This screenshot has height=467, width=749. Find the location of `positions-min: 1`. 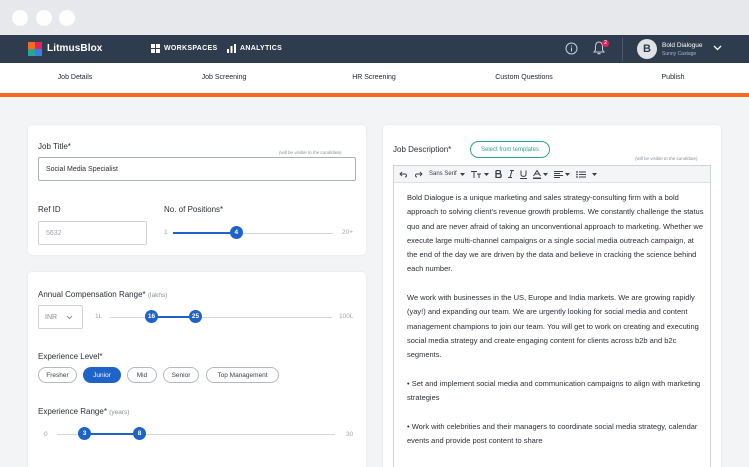

positions-min: 1 is located at coordinates (166, 232).